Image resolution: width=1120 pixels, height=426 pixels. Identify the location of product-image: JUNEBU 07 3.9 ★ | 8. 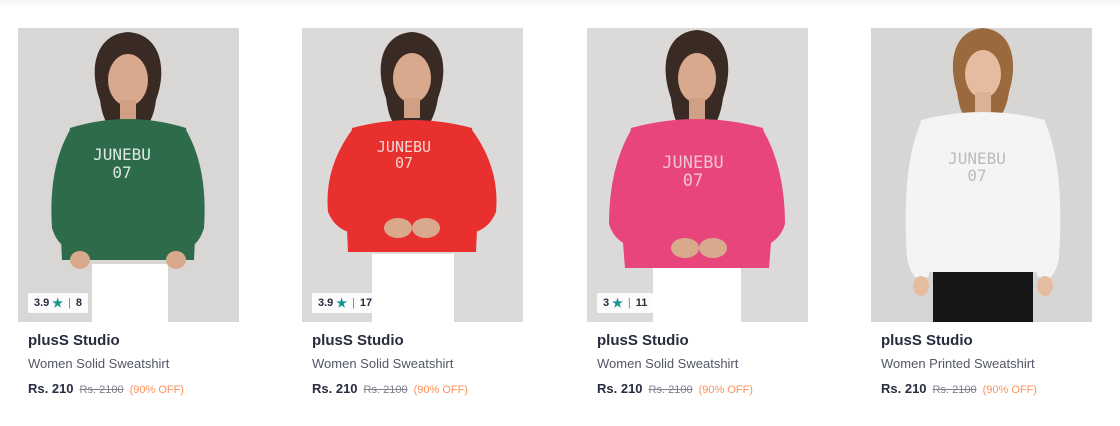
(128, 175).